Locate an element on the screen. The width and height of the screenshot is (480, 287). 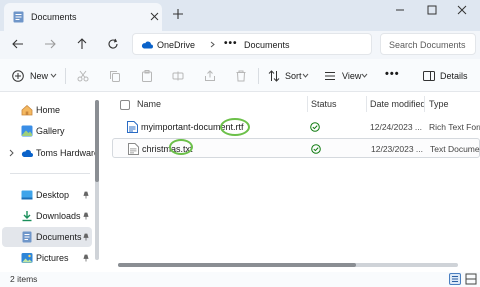
sidebar-item-documents: Documents is located at coordinates (47, 237).